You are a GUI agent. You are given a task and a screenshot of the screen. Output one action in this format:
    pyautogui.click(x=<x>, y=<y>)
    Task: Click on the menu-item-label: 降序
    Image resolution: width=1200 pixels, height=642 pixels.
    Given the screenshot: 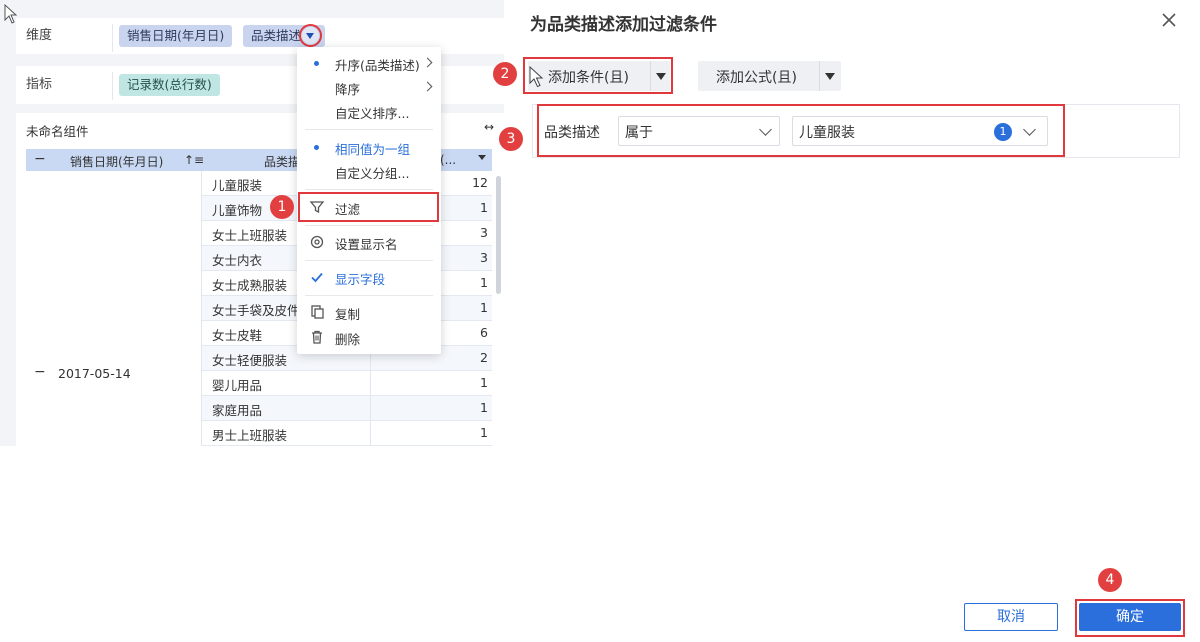 What is the action you would take?
    pyautogui.click(x=348, y=89)
    